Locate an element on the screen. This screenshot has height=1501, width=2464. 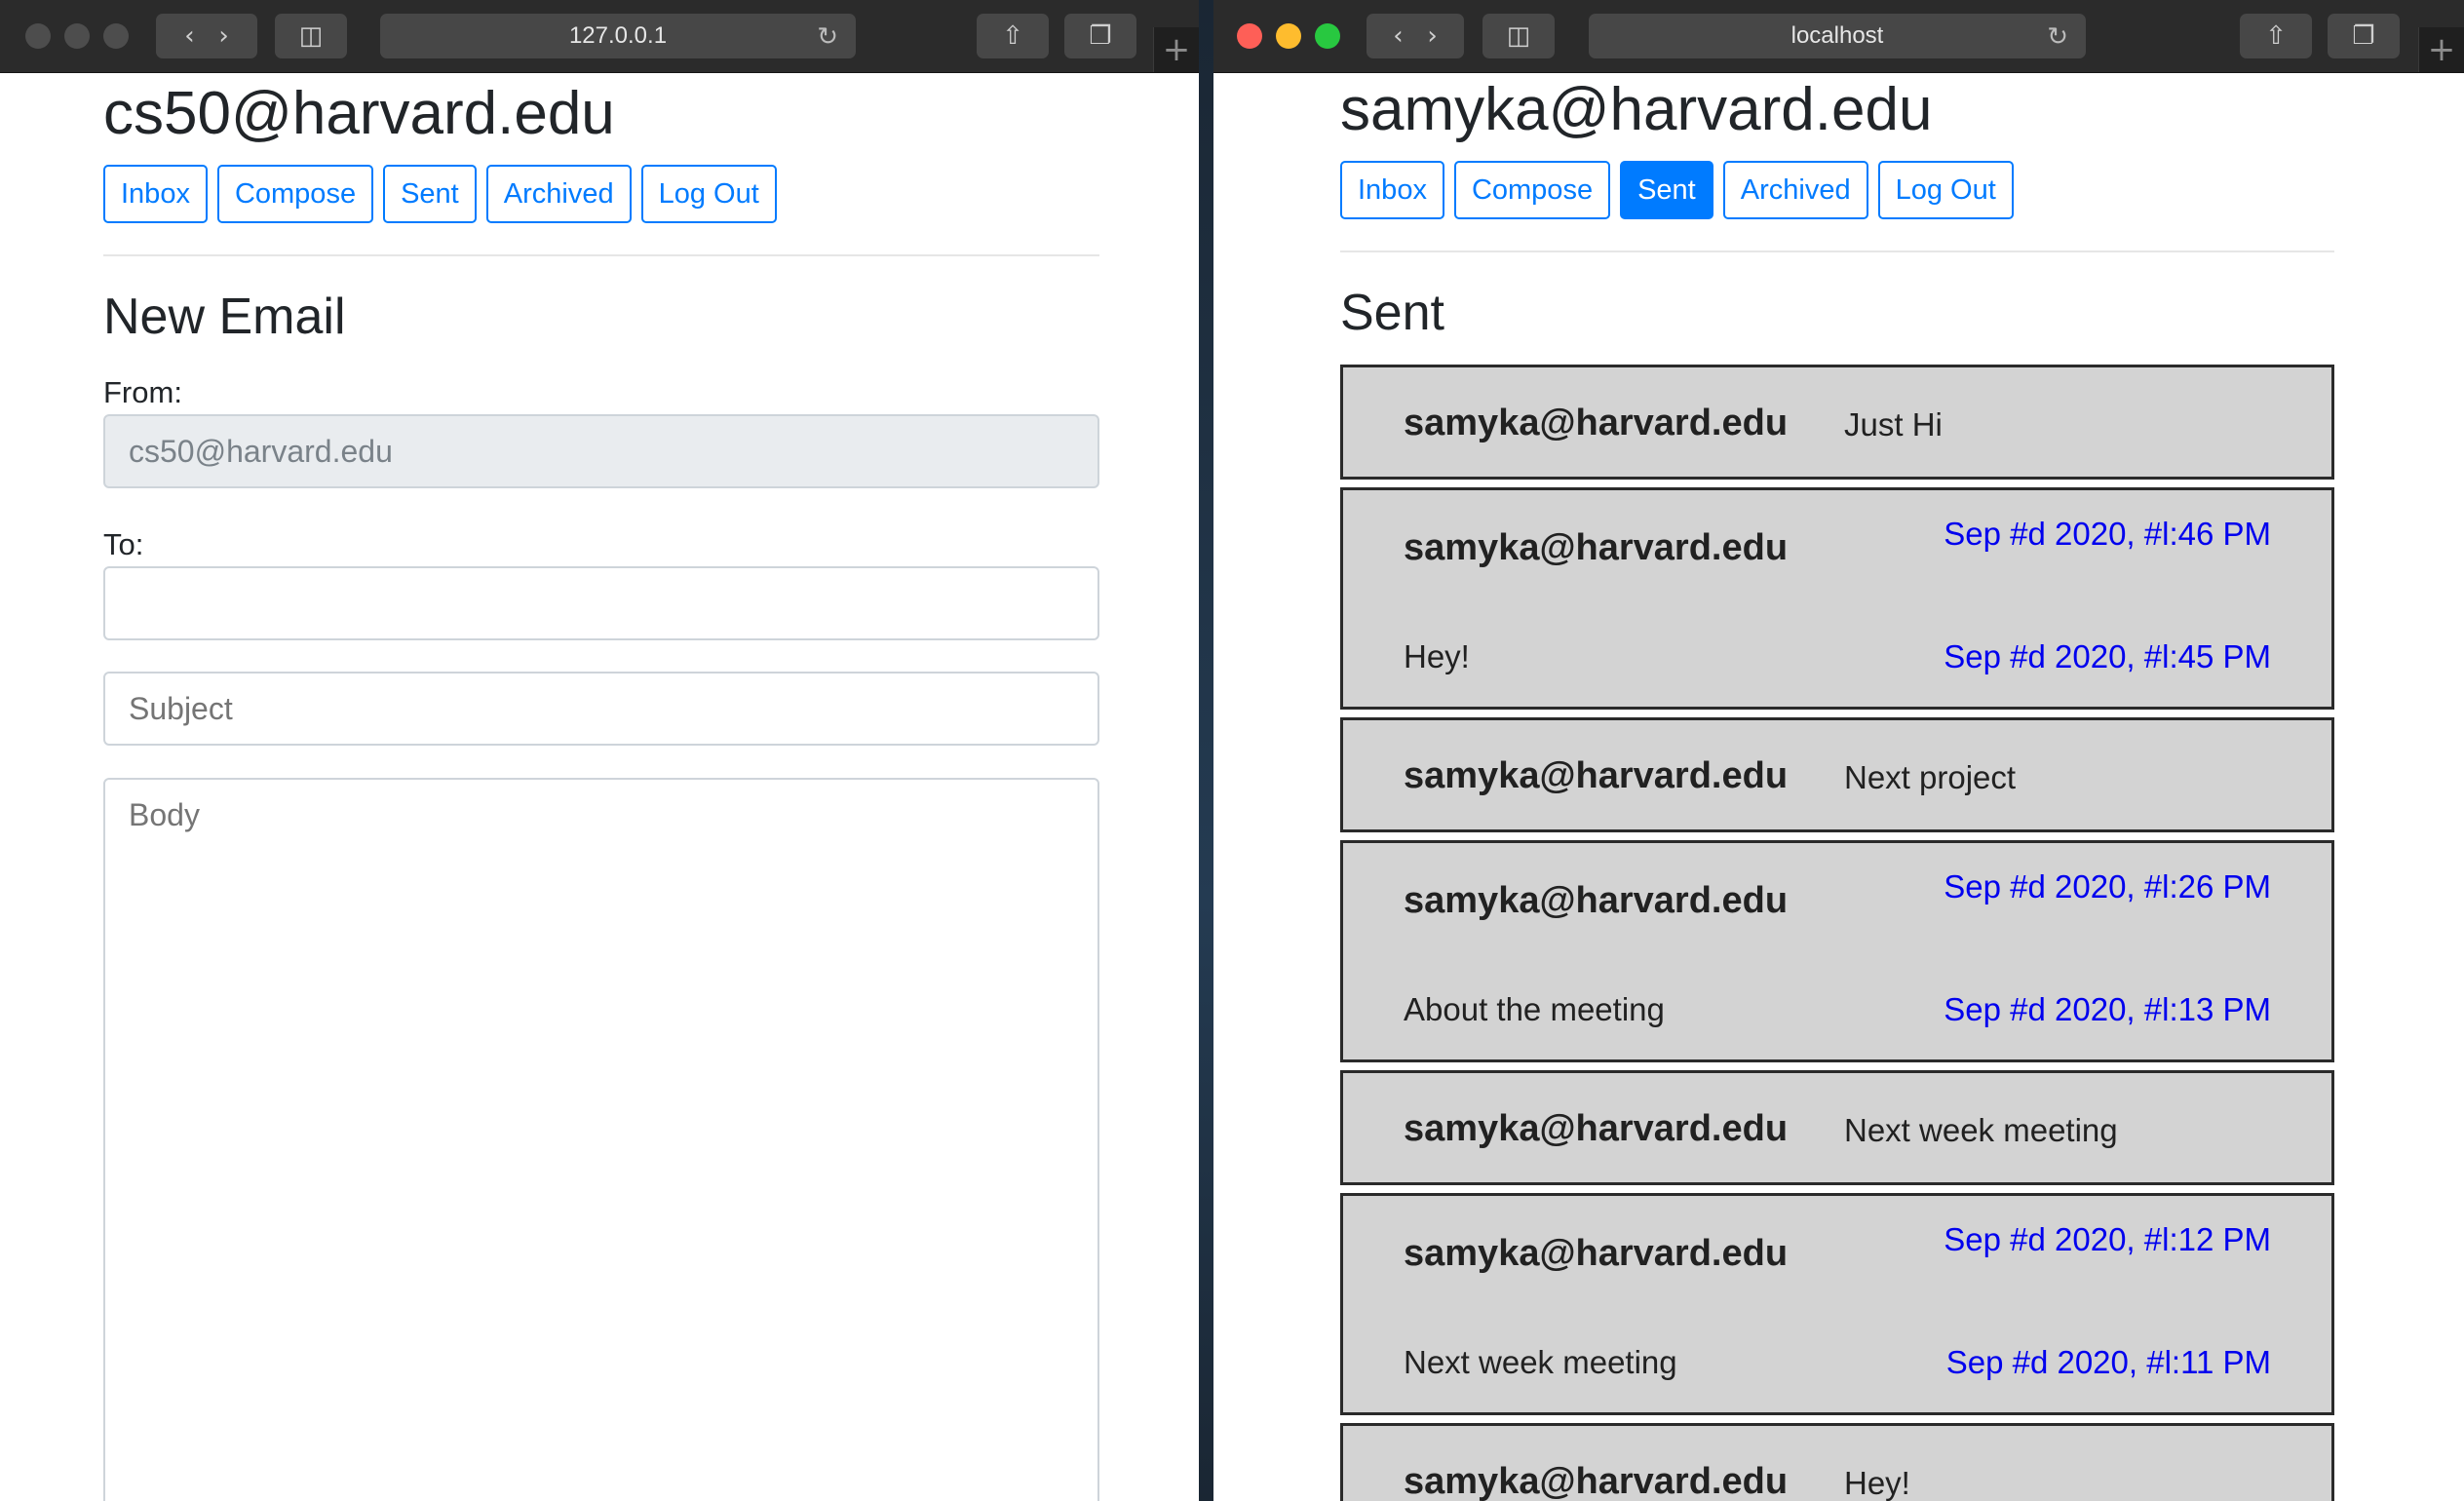
from-label: From: is located at coordinates (142, 392).